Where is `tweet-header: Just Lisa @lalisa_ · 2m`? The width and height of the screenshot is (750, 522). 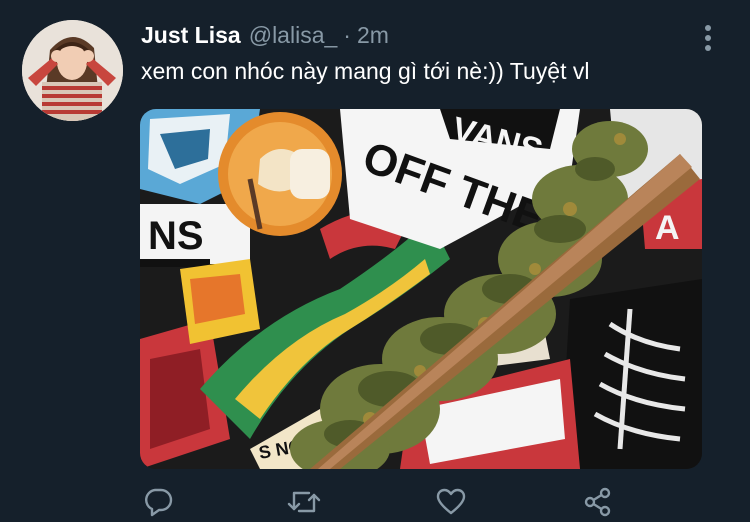
tweet-header: Just Lisa @lalisa_ · 2m is located at coordinates (265, 37).